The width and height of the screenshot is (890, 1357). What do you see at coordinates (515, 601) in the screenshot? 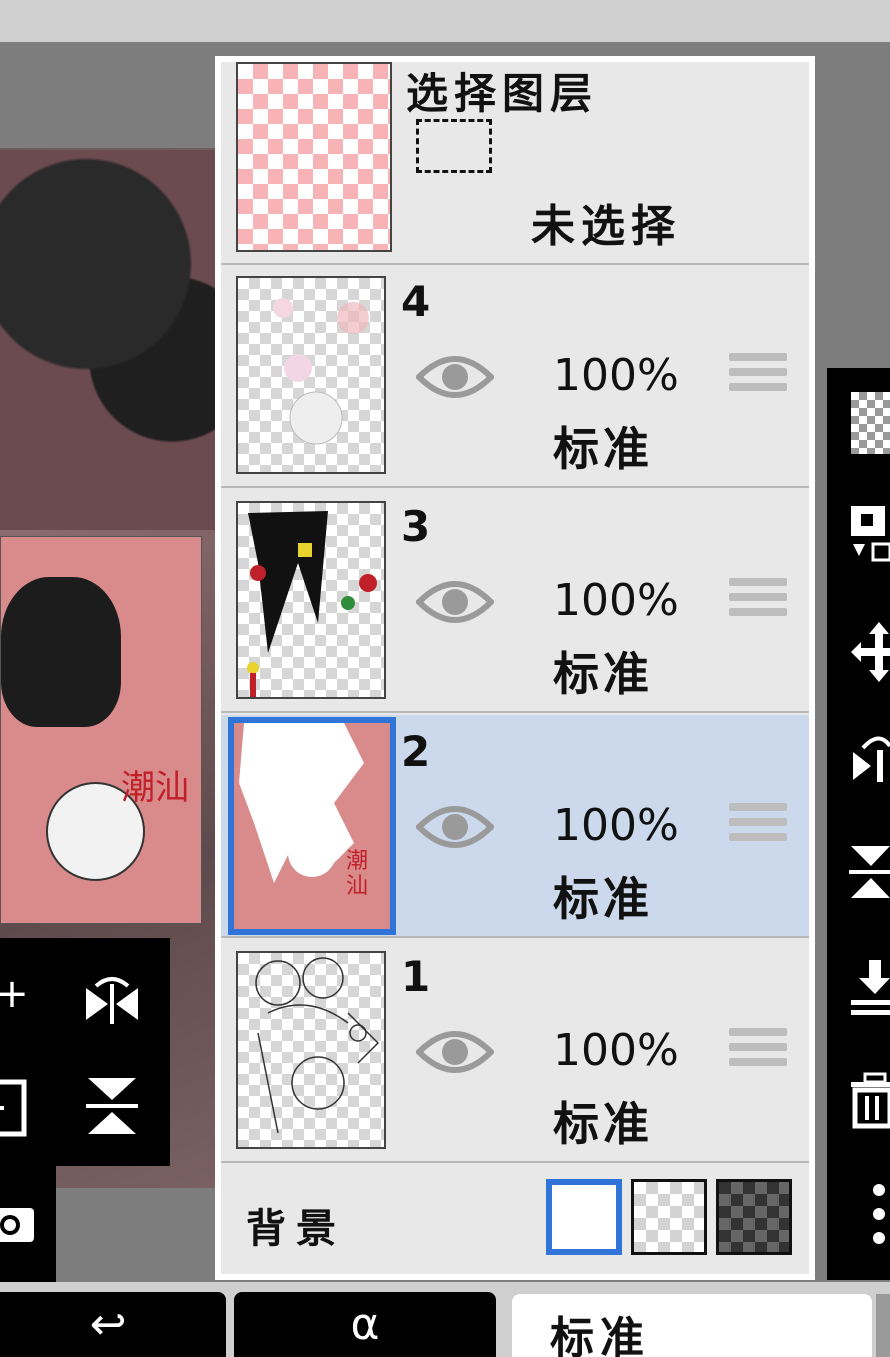
I see `layer-row-3: 3 100% 标准` at bounding box center [515, 601].